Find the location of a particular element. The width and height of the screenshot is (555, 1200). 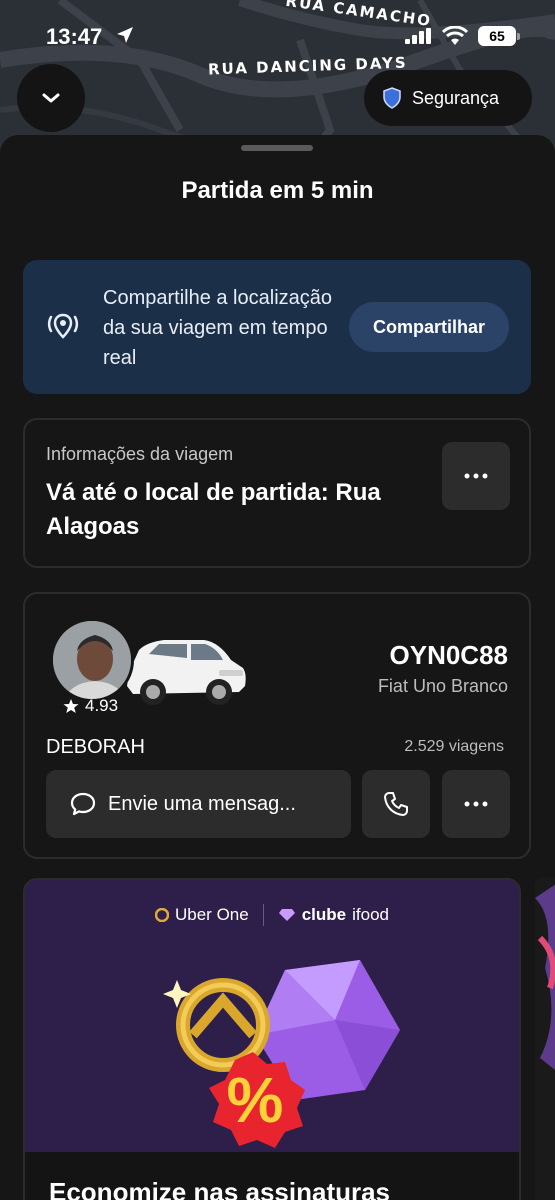

phone-icon is located at coordinates (396, 804).